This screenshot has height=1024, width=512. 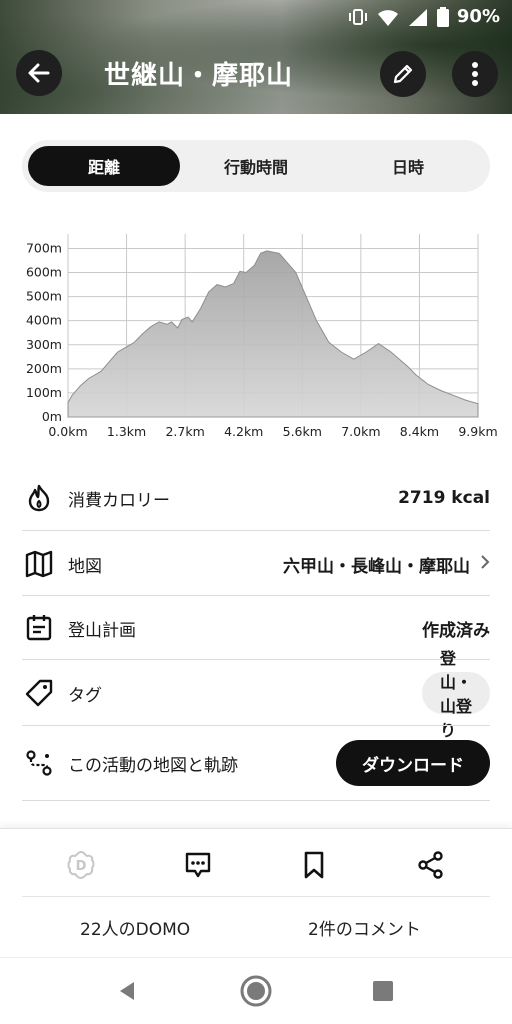 What do you see at coordinates (44, 272) in the screenshot?
I see `y-tick-label: 600m` at bounding box center [44, 272].